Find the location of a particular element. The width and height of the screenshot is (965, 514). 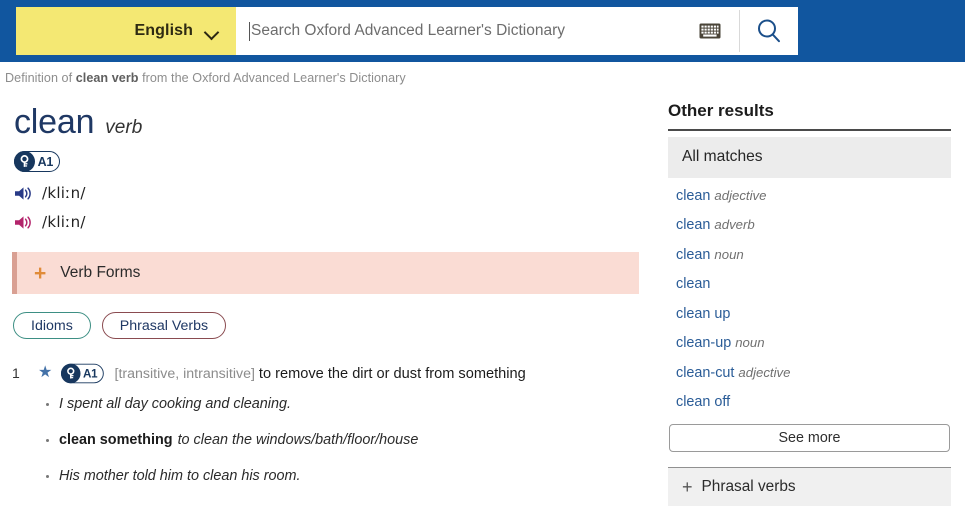

search-input is located at coordinates (466, 31).